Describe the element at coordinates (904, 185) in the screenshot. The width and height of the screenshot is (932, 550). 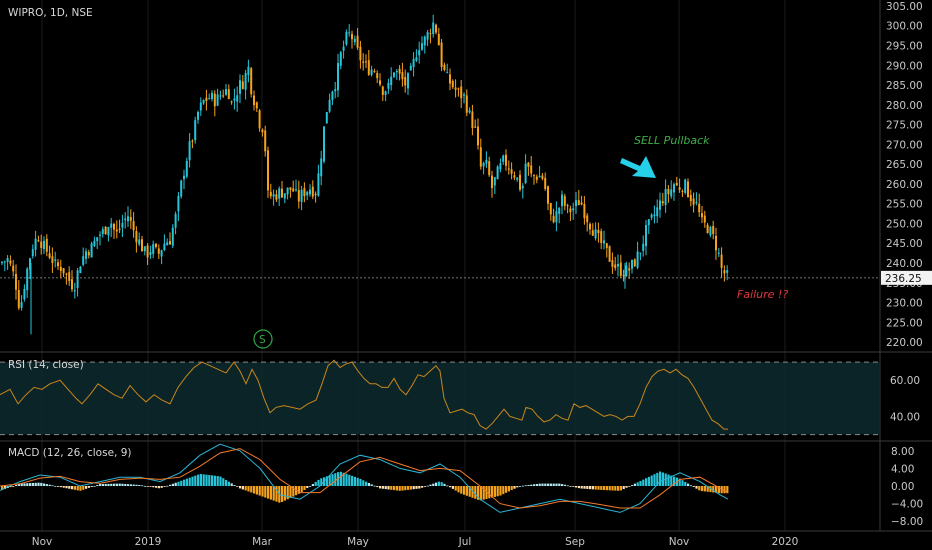
I see `price-tick-label: 260.00` at that location.